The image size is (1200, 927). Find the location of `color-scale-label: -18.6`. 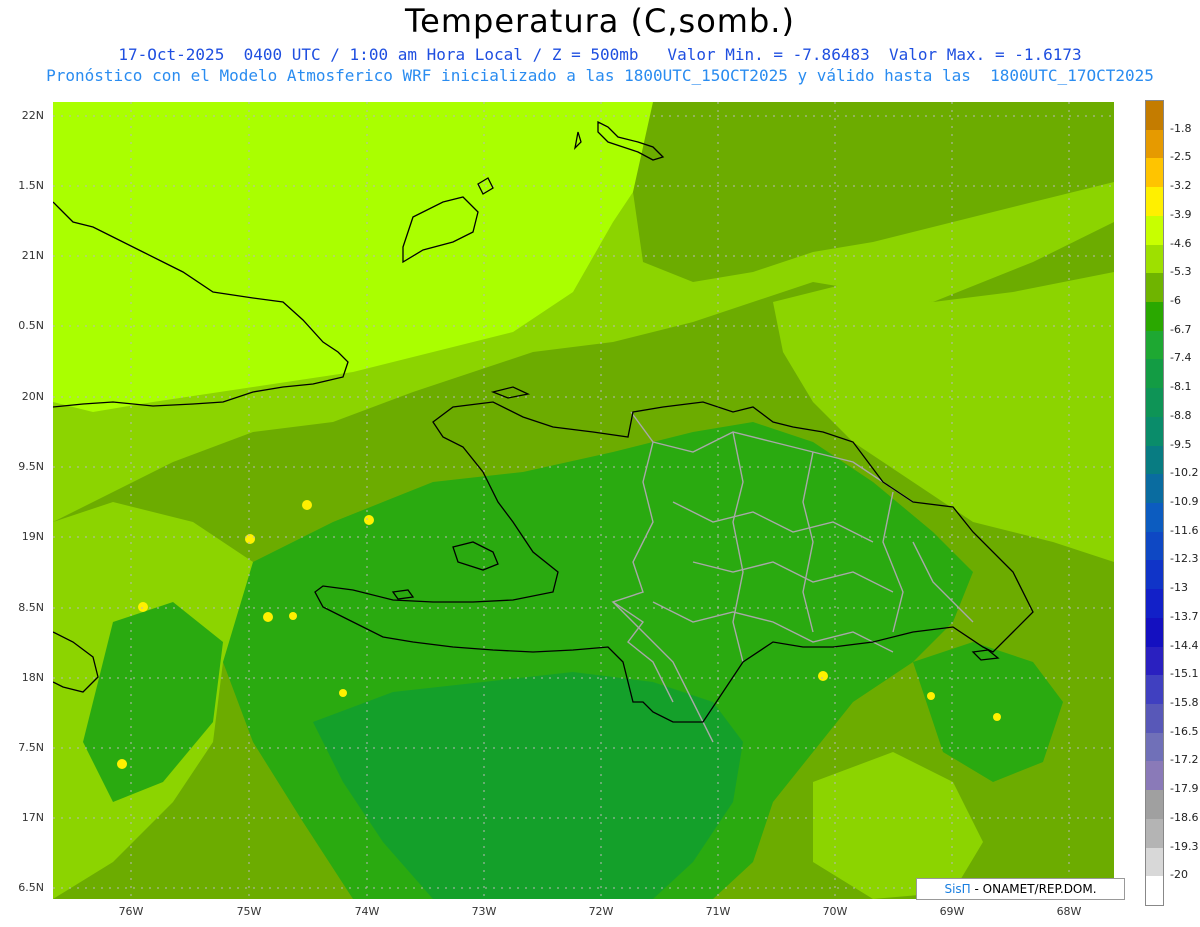

color-scale-label: -18.6 is located at coordinates (1184, 817).